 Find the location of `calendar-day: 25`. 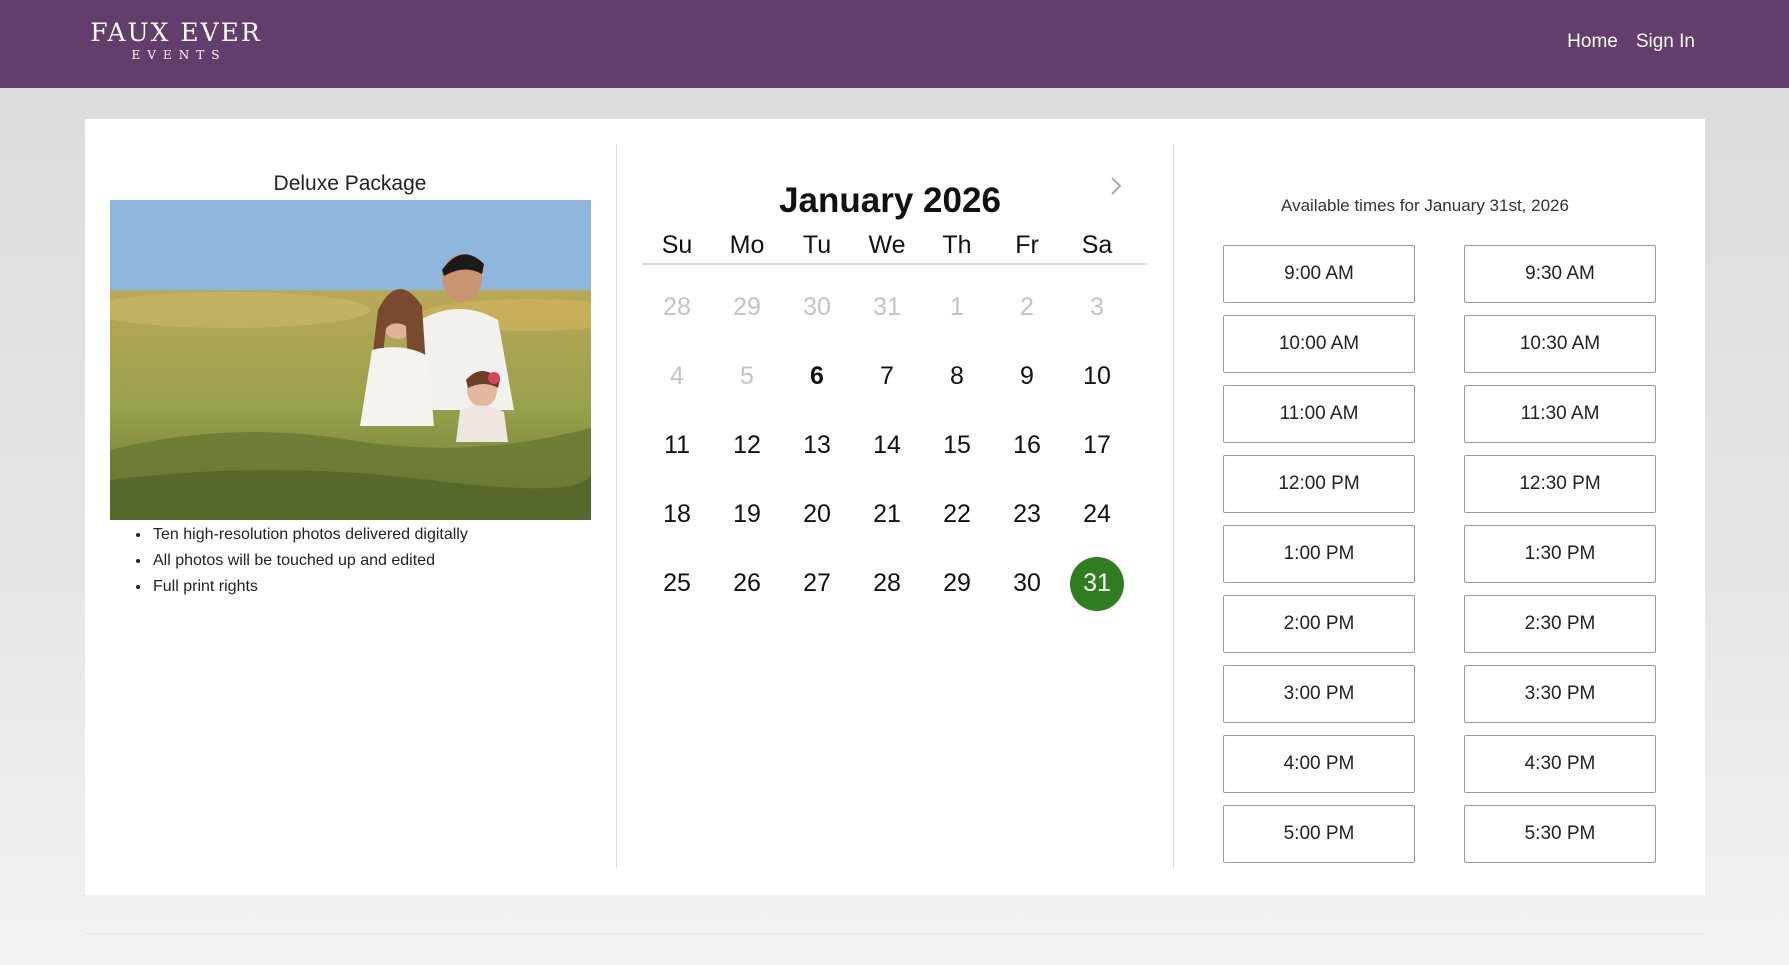

calendar-day: 25 is located at coordinates (677, 584).